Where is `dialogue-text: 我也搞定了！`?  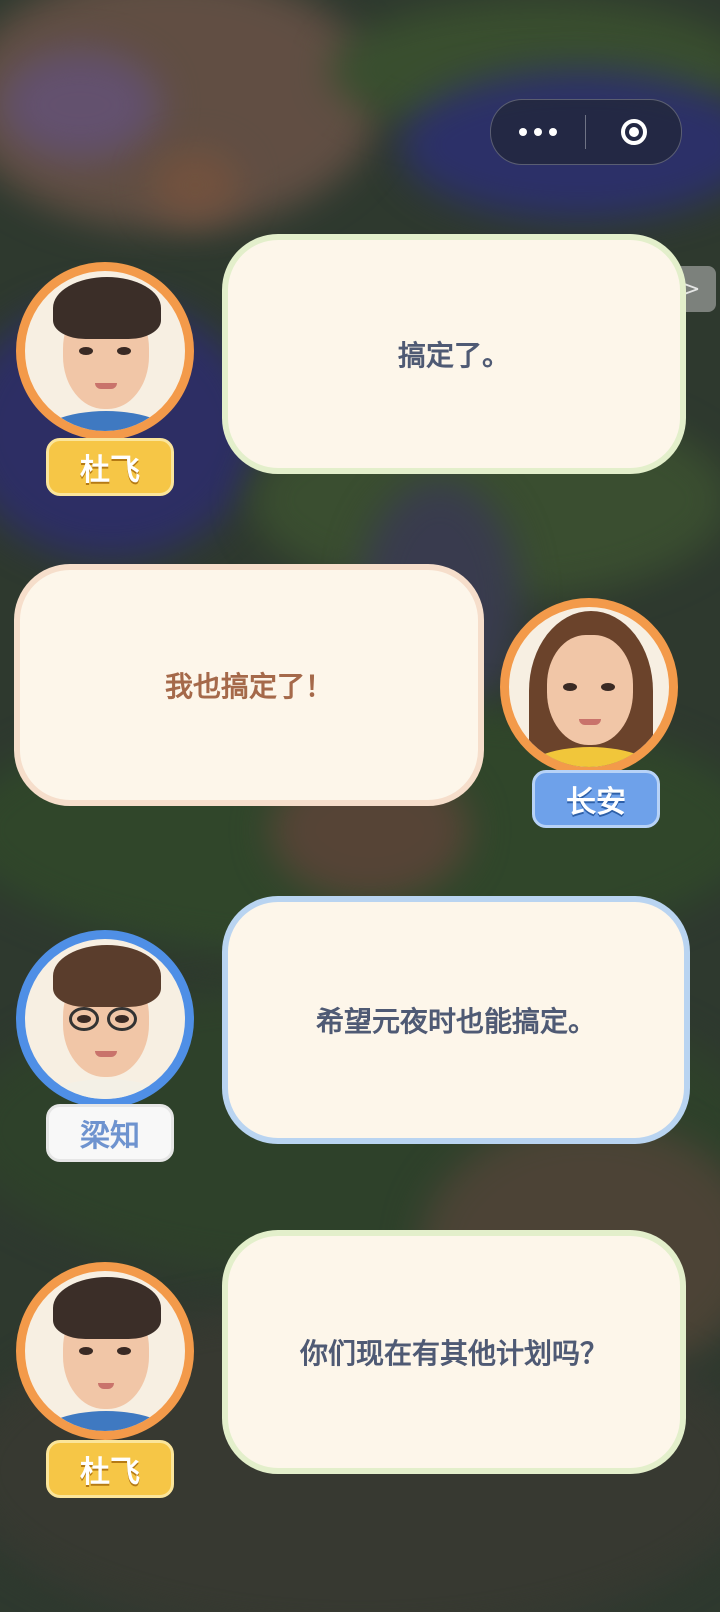 dialogue-text: 我也搞定了！ is located at coordinates (248, 686).